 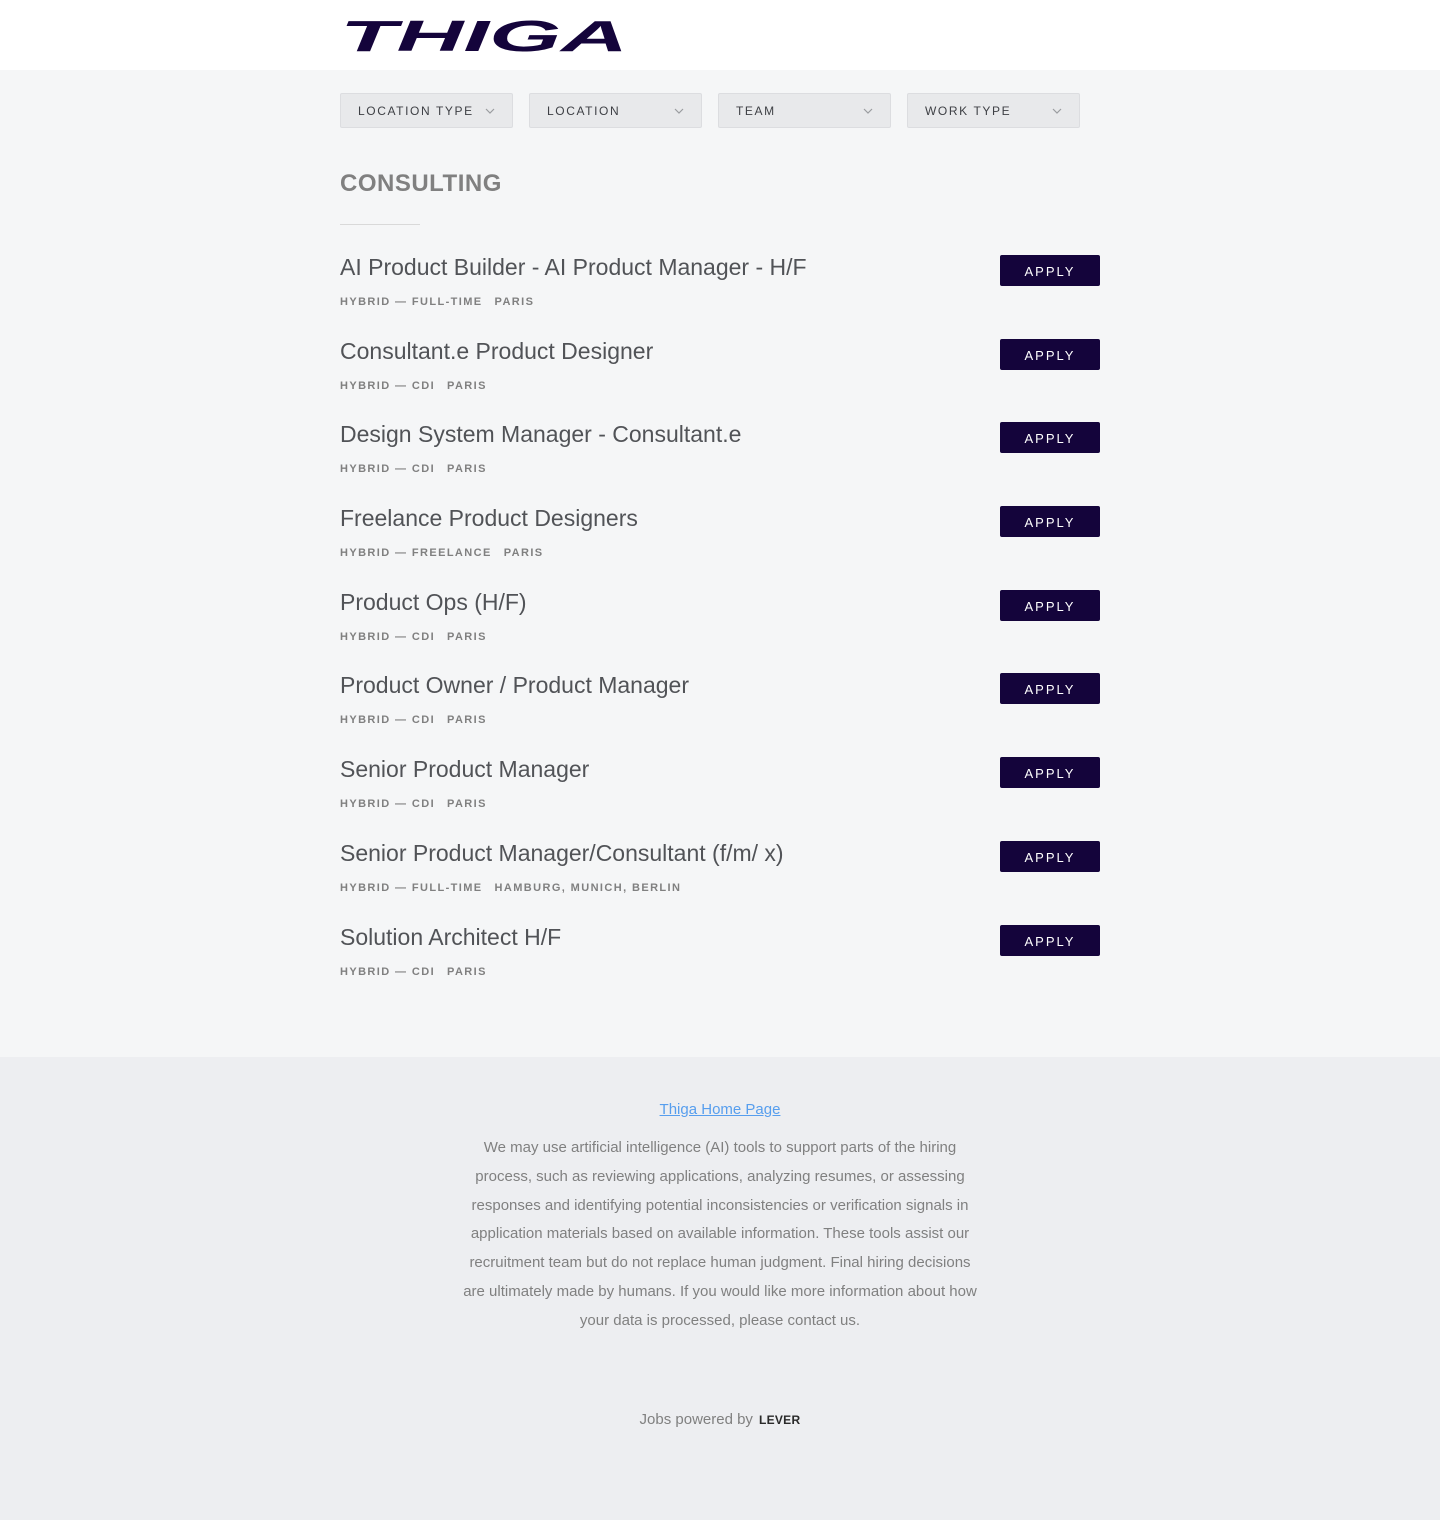 I want to click on category-title: CONSULTING, so click(x=421, y=183).